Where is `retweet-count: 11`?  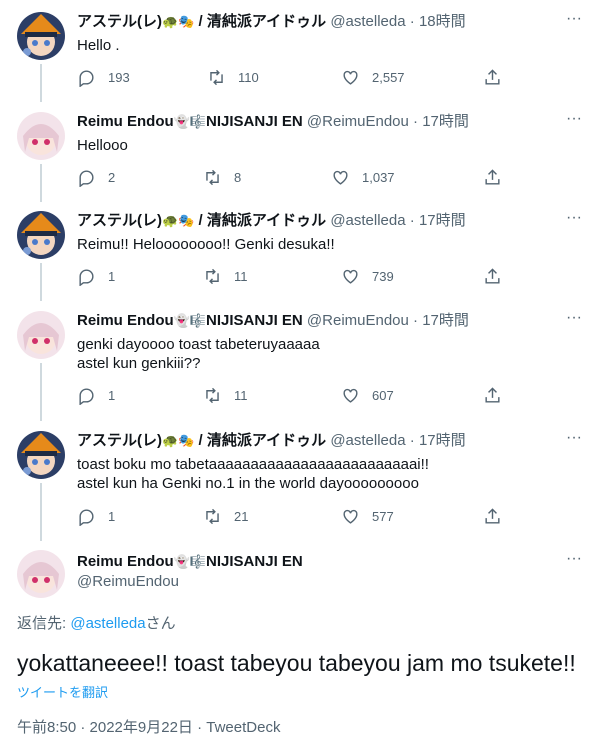 retweet-count: 11 is located at coordinates (241, 276).